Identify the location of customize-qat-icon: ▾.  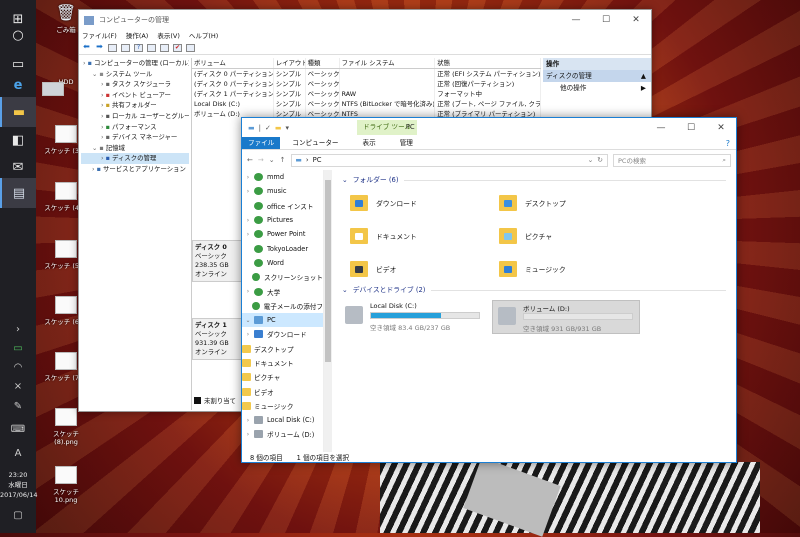
(287, 128).